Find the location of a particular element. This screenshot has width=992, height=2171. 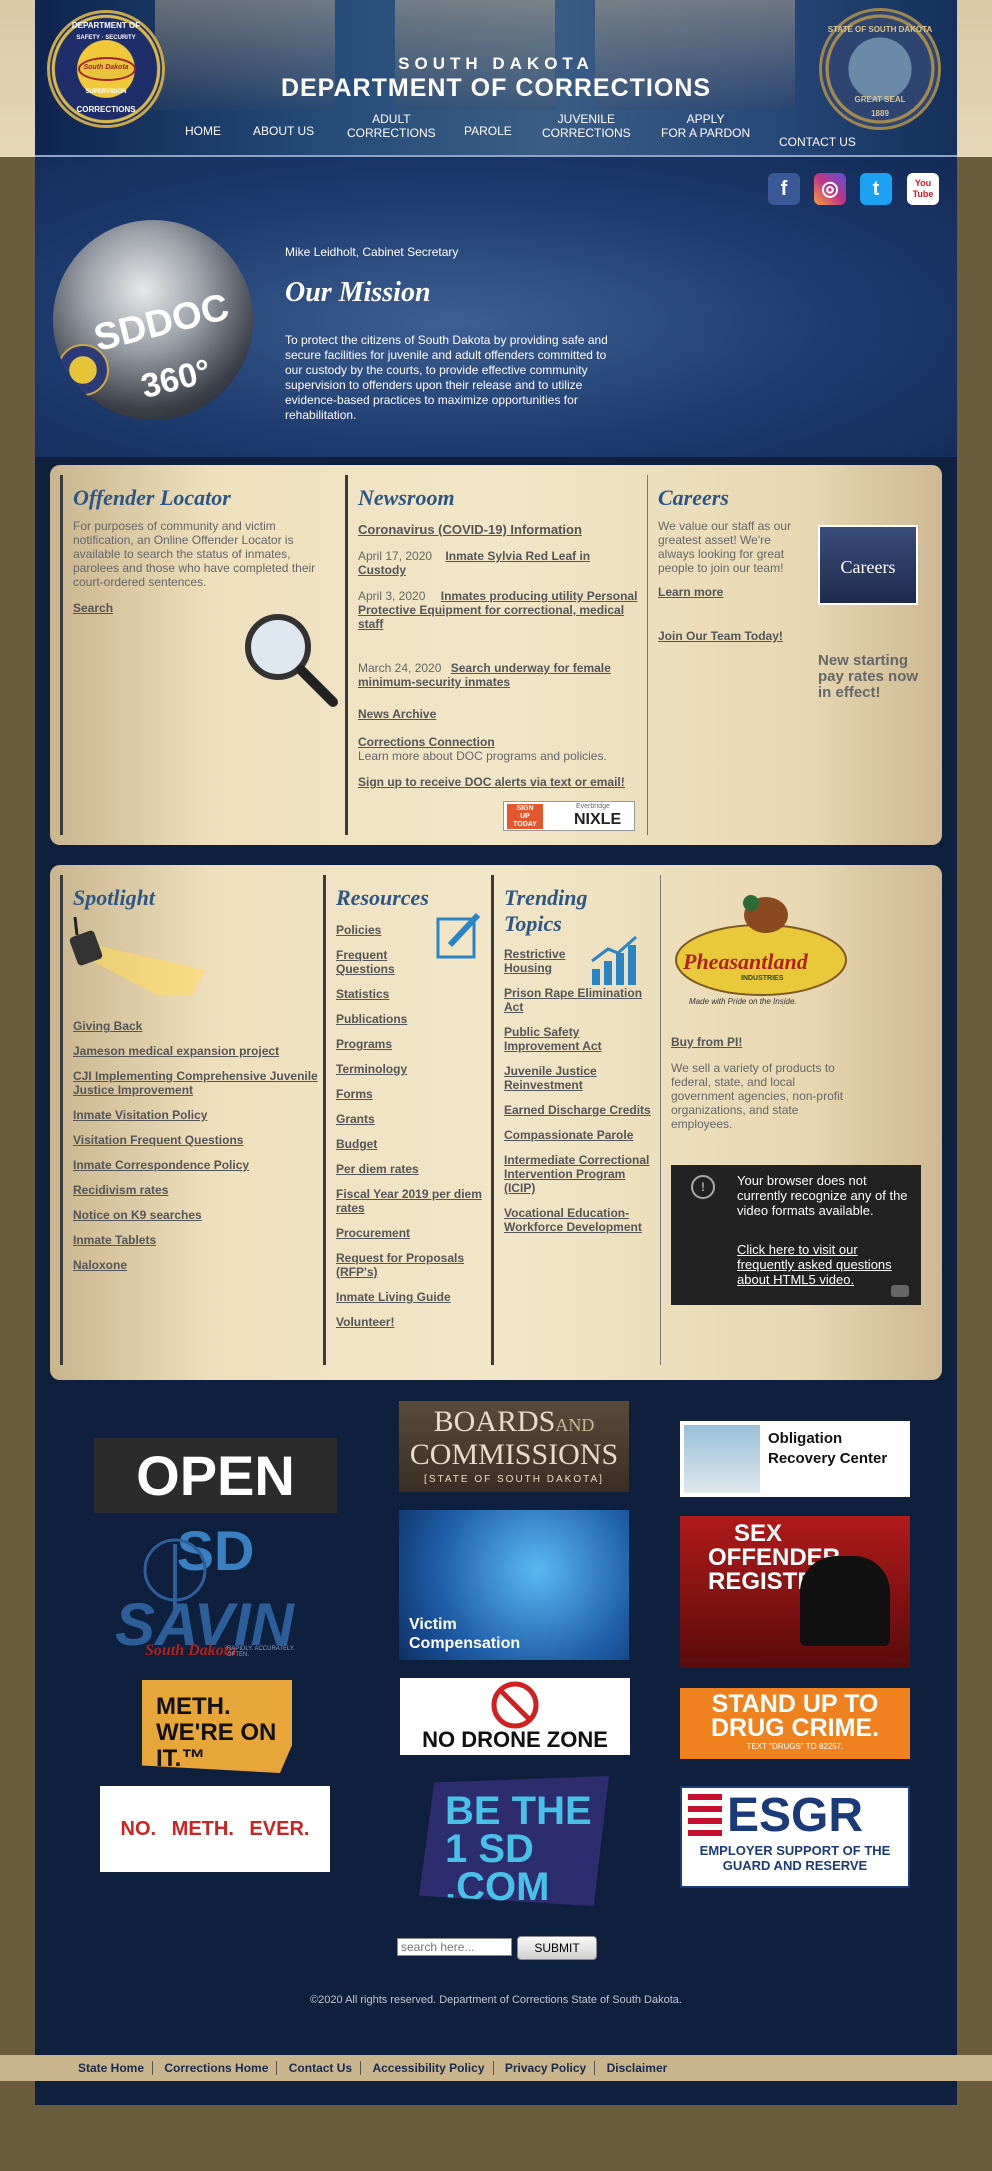

seal-text: DEPARTMENT OF is located at coordinates (106, 25).